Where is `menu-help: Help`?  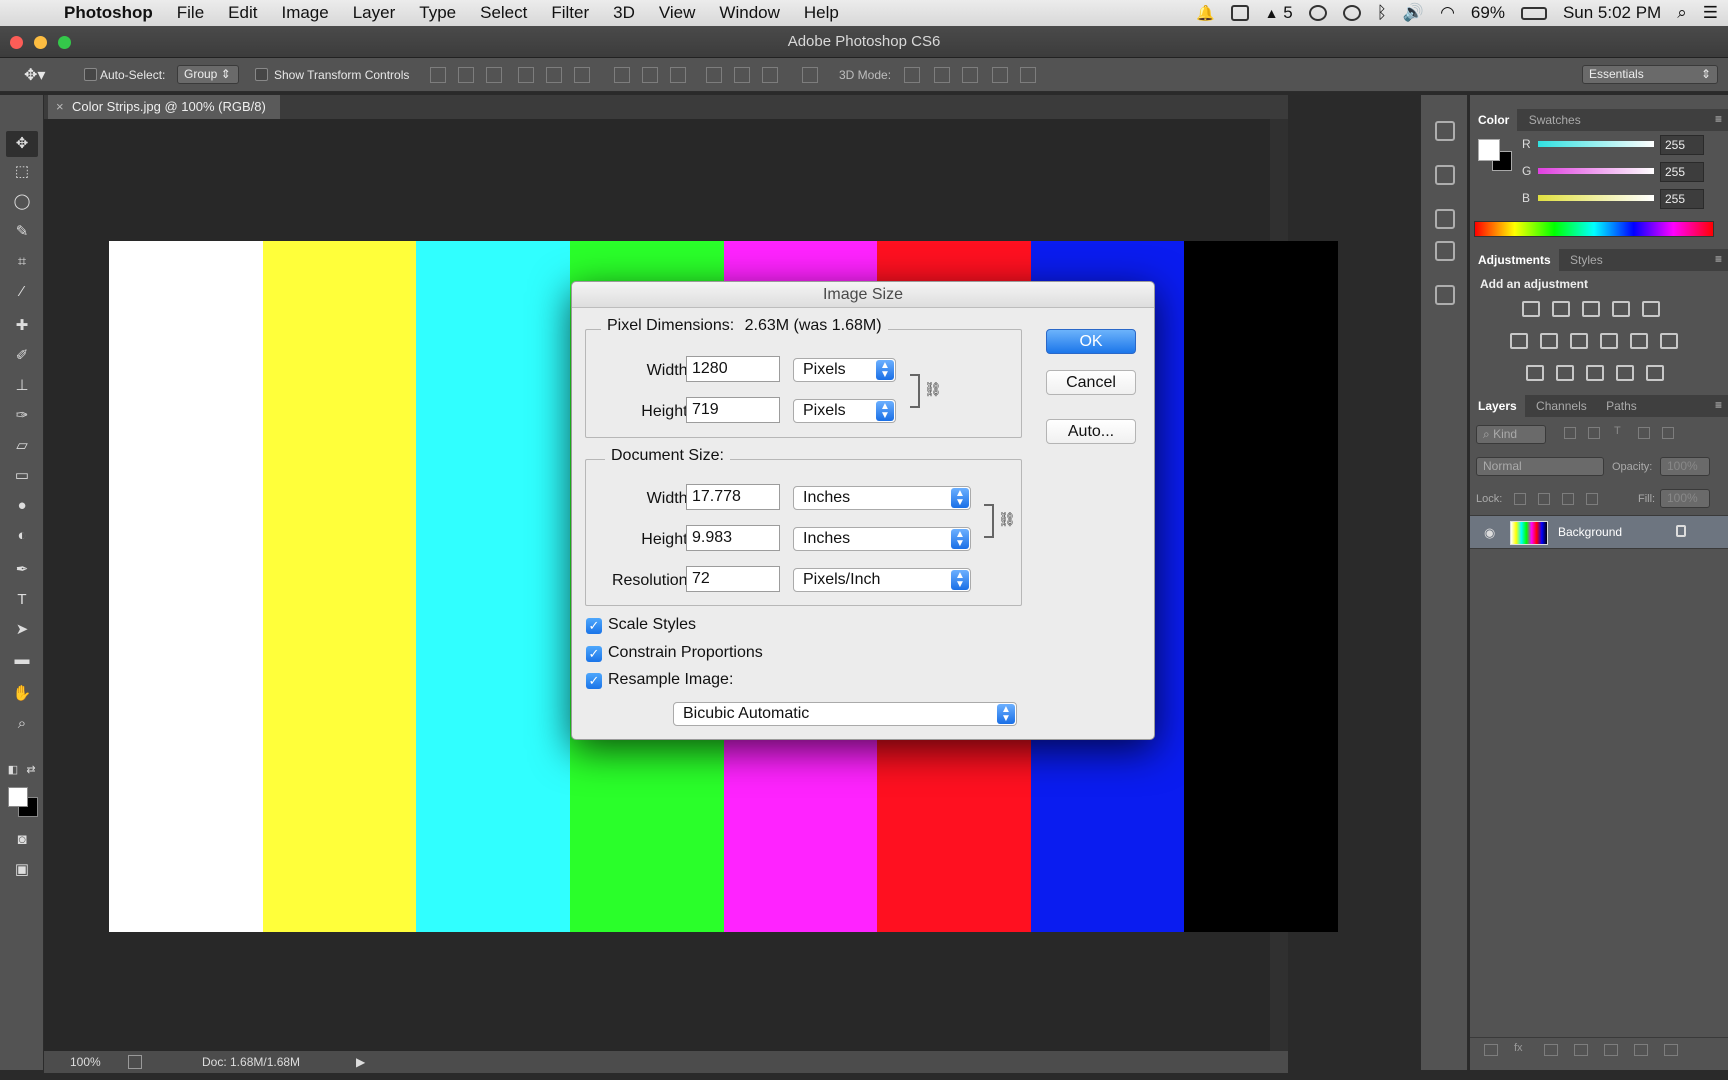 menu-help: Help is located at coordinates (821, 13).